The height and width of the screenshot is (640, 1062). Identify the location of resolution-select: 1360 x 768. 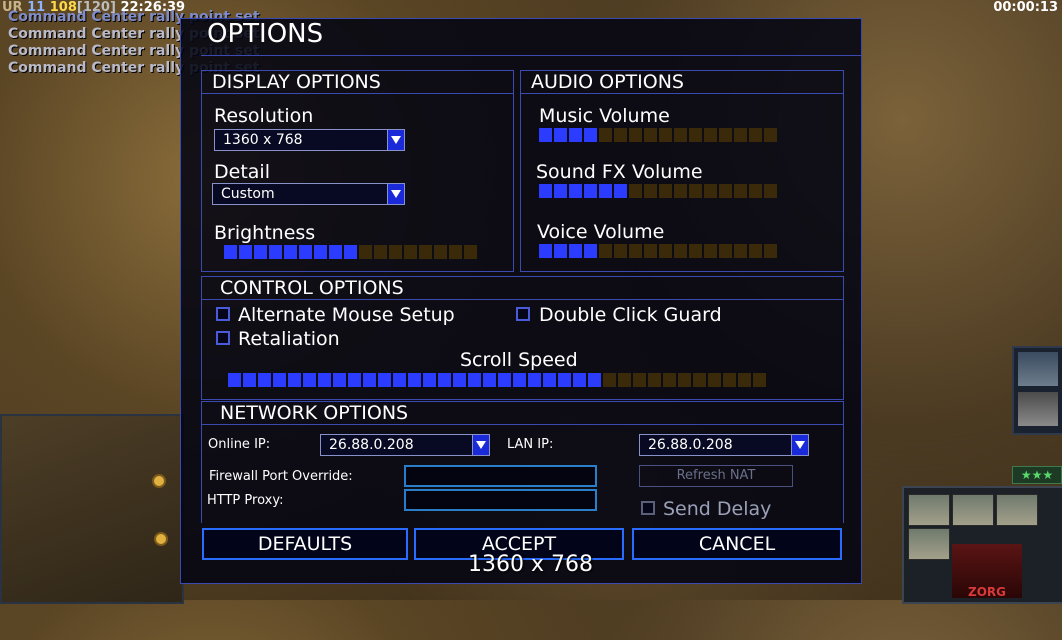
(309, 140).